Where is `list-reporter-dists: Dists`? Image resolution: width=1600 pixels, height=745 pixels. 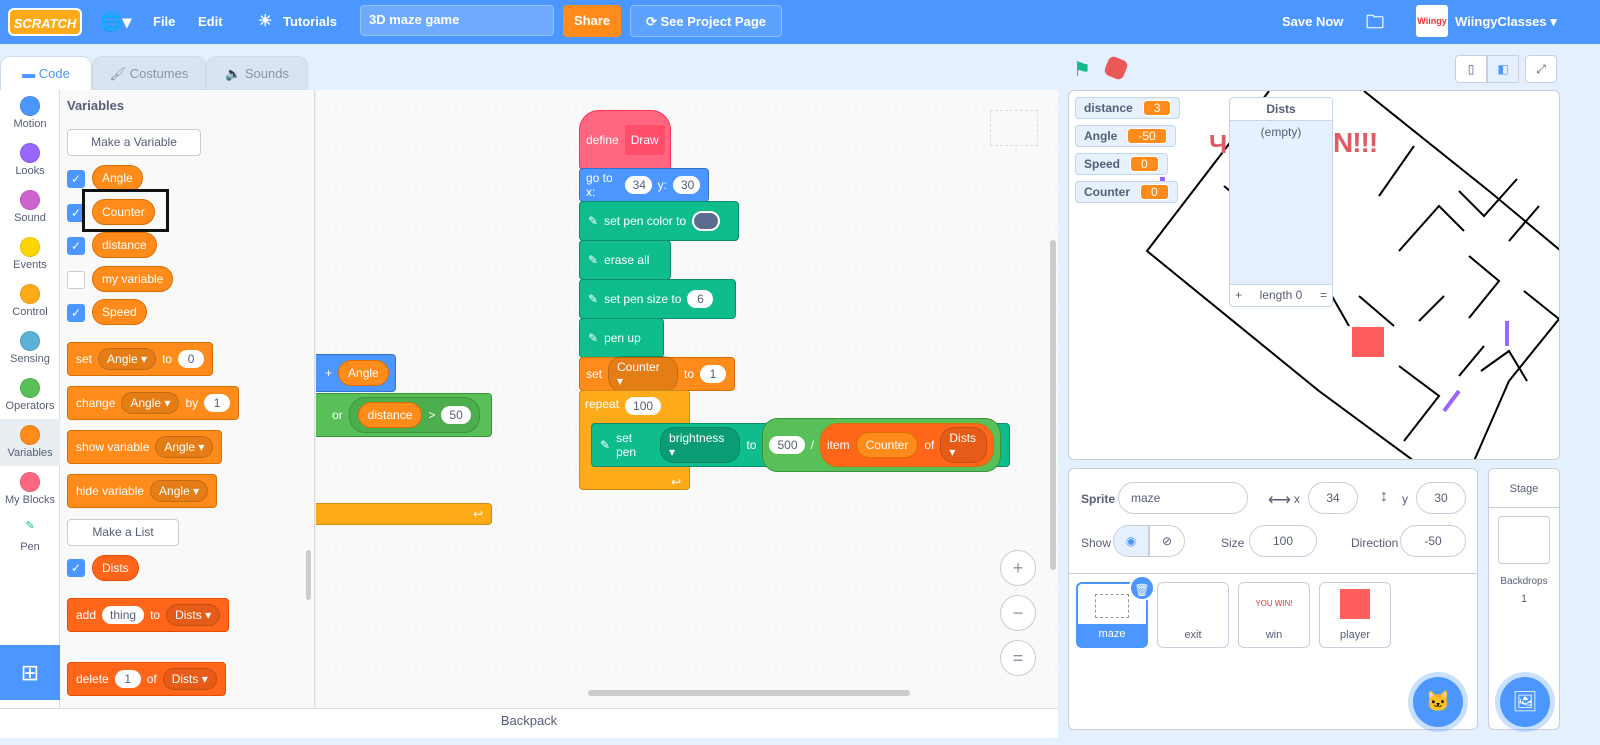
list-reporter-dists: Dists is located at coordinates (115, 568).